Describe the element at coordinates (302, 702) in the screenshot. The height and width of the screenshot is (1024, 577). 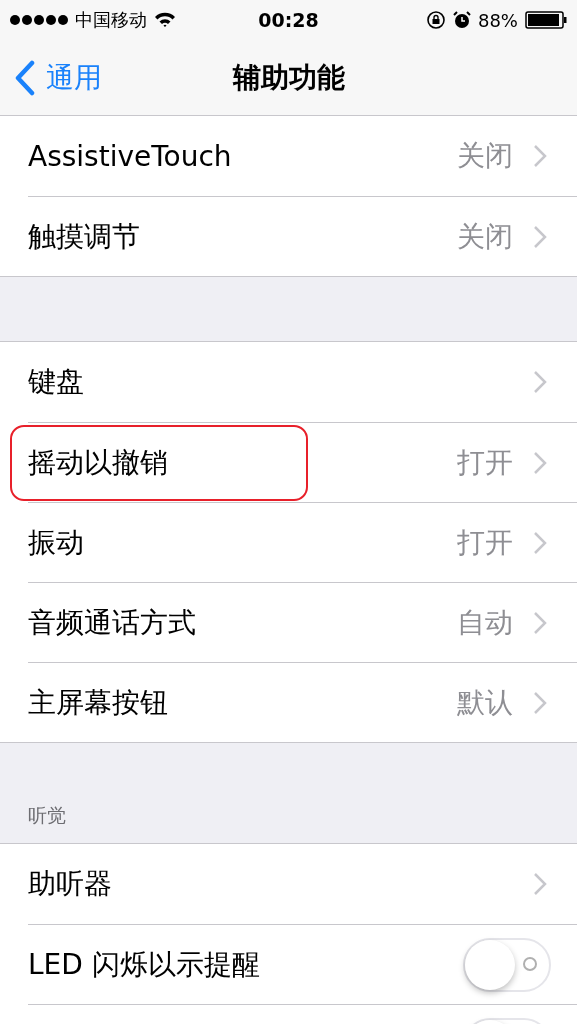
I see `settings-row: 主屏幕按钮 默认` at that location.